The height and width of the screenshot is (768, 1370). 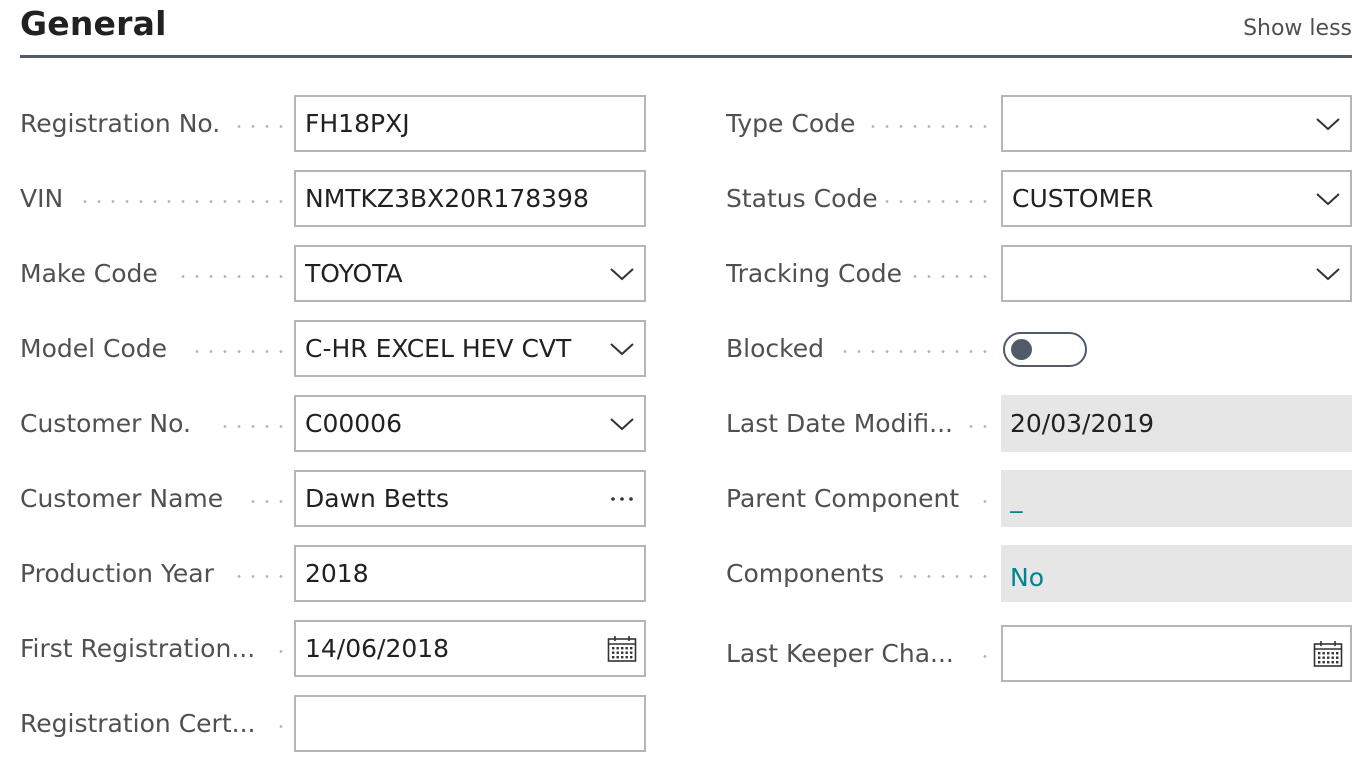 I want to click on field-label: Make Code, so click(x=89, y=273).